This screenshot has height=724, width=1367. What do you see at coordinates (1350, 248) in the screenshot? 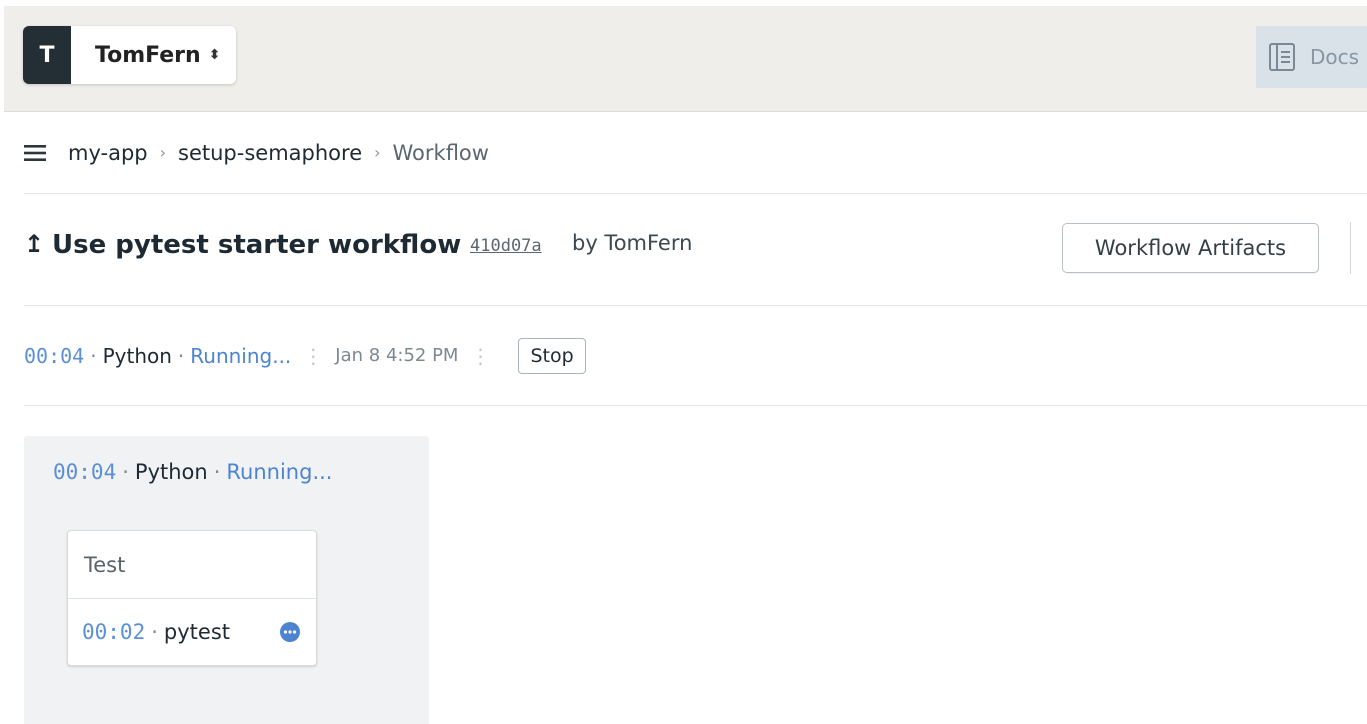
I see `header-divider` at bounding box center [1350, 248].